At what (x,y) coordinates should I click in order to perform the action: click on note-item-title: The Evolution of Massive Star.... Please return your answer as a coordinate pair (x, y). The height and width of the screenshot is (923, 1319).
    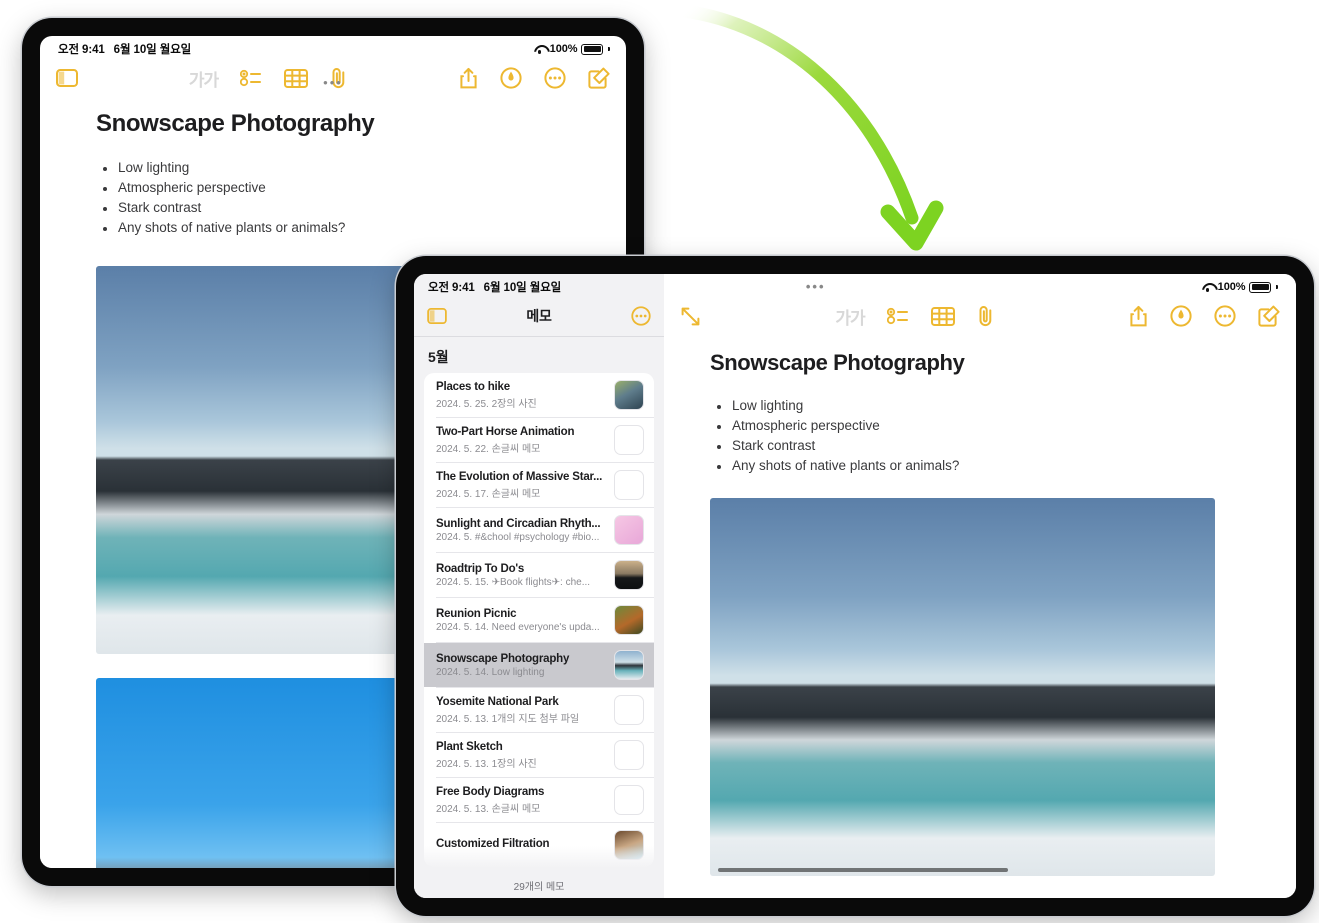
    Looking at the image, I should click on (519, 476).